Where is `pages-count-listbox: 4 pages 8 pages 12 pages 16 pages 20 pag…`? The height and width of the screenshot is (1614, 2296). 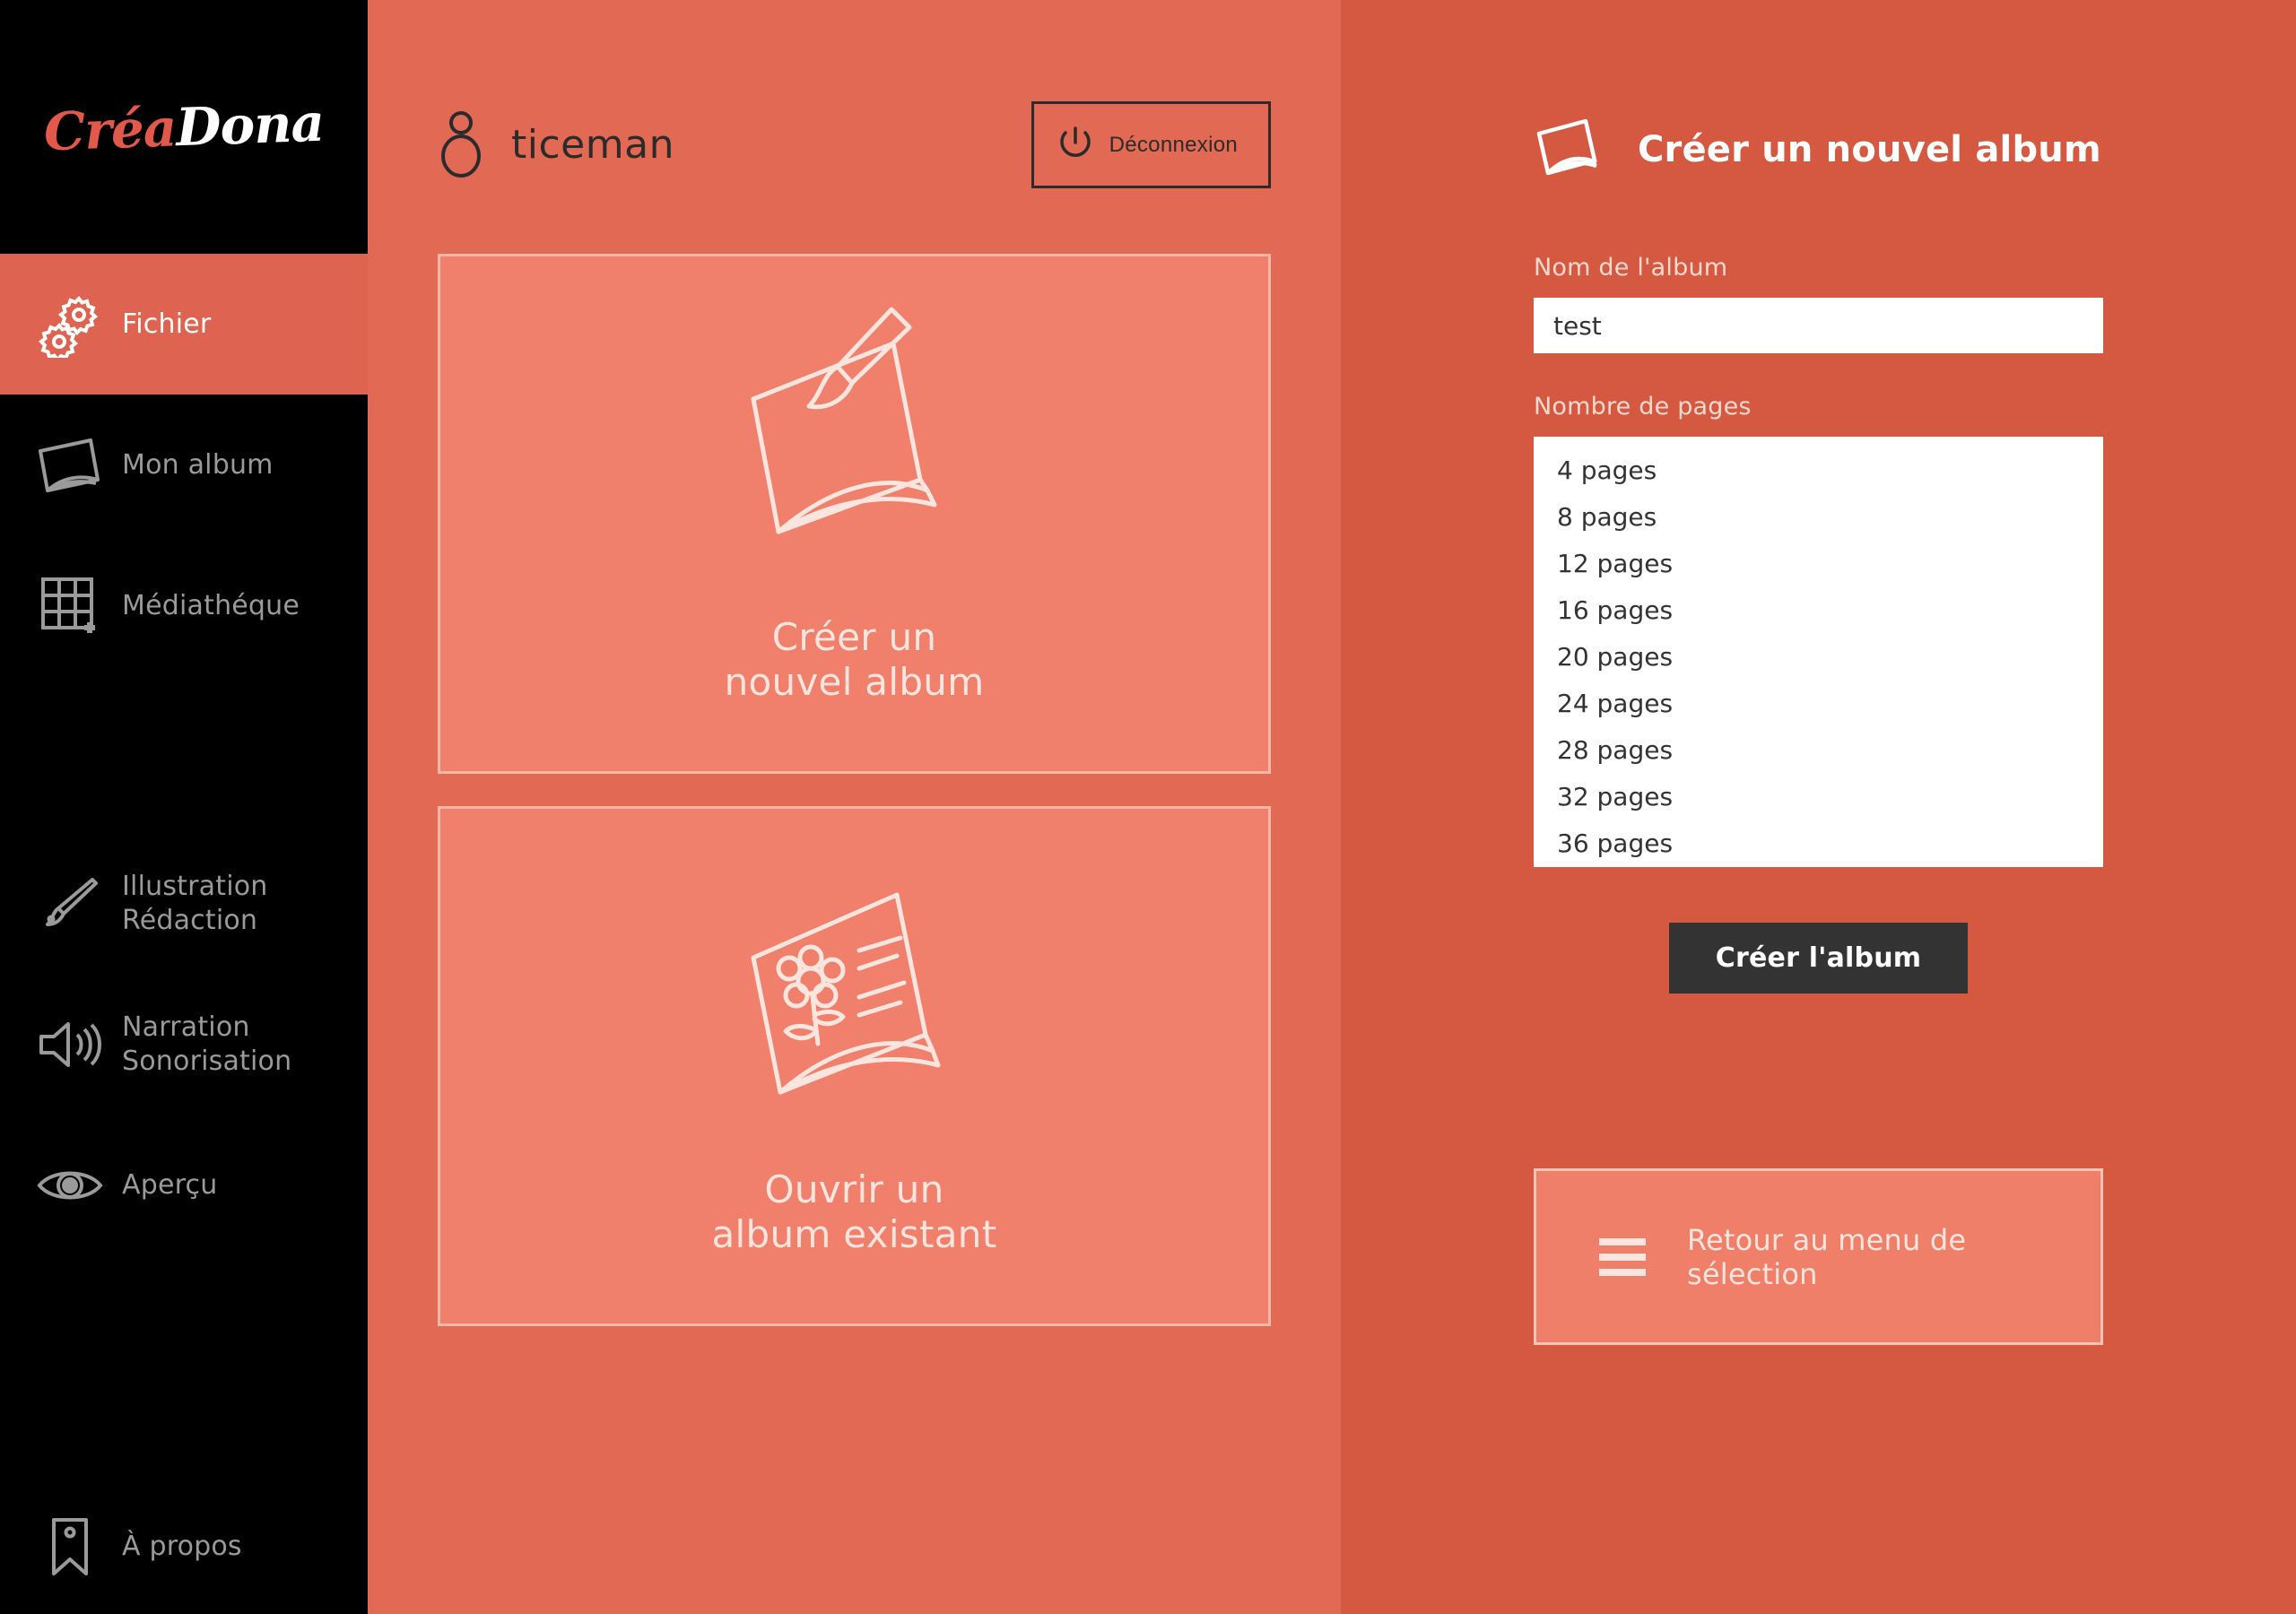 pages-count-listbox: 4 pages 8 pages 12 pages 16 pages 20 pag… is located at coordinates (1818, 652).